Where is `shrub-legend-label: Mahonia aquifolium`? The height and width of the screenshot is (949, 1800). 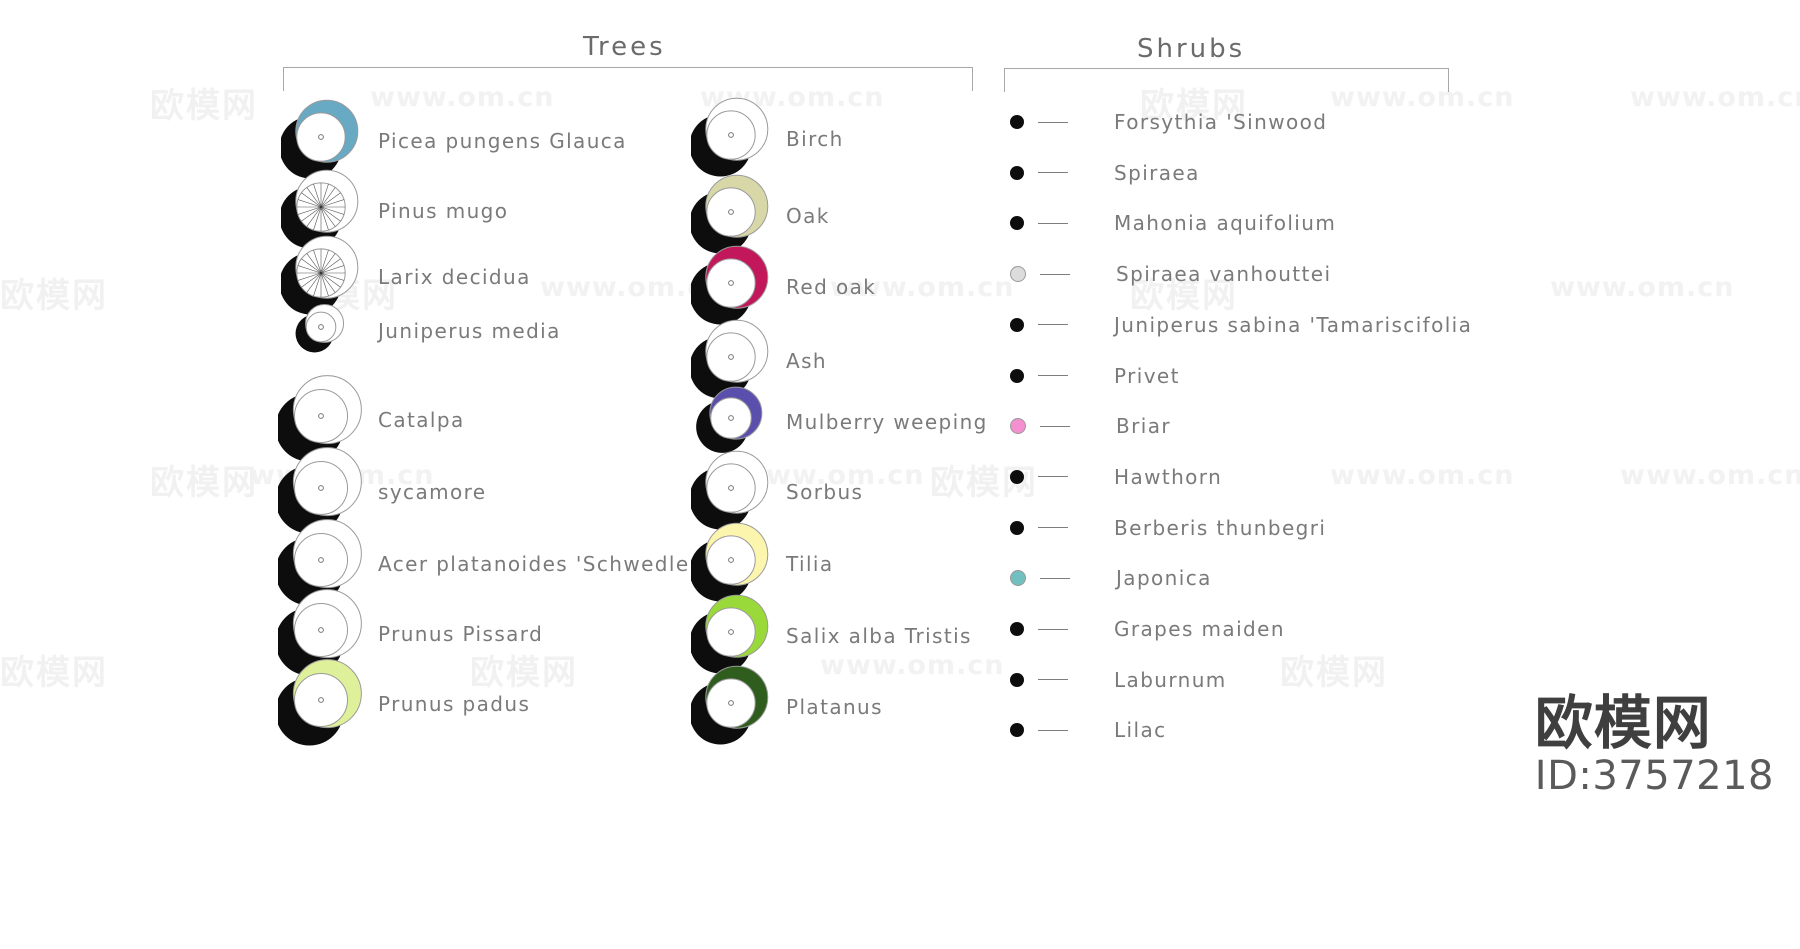
shrub-legend-label: Mahonia aquifolium is located at coordinates (1225, 223).